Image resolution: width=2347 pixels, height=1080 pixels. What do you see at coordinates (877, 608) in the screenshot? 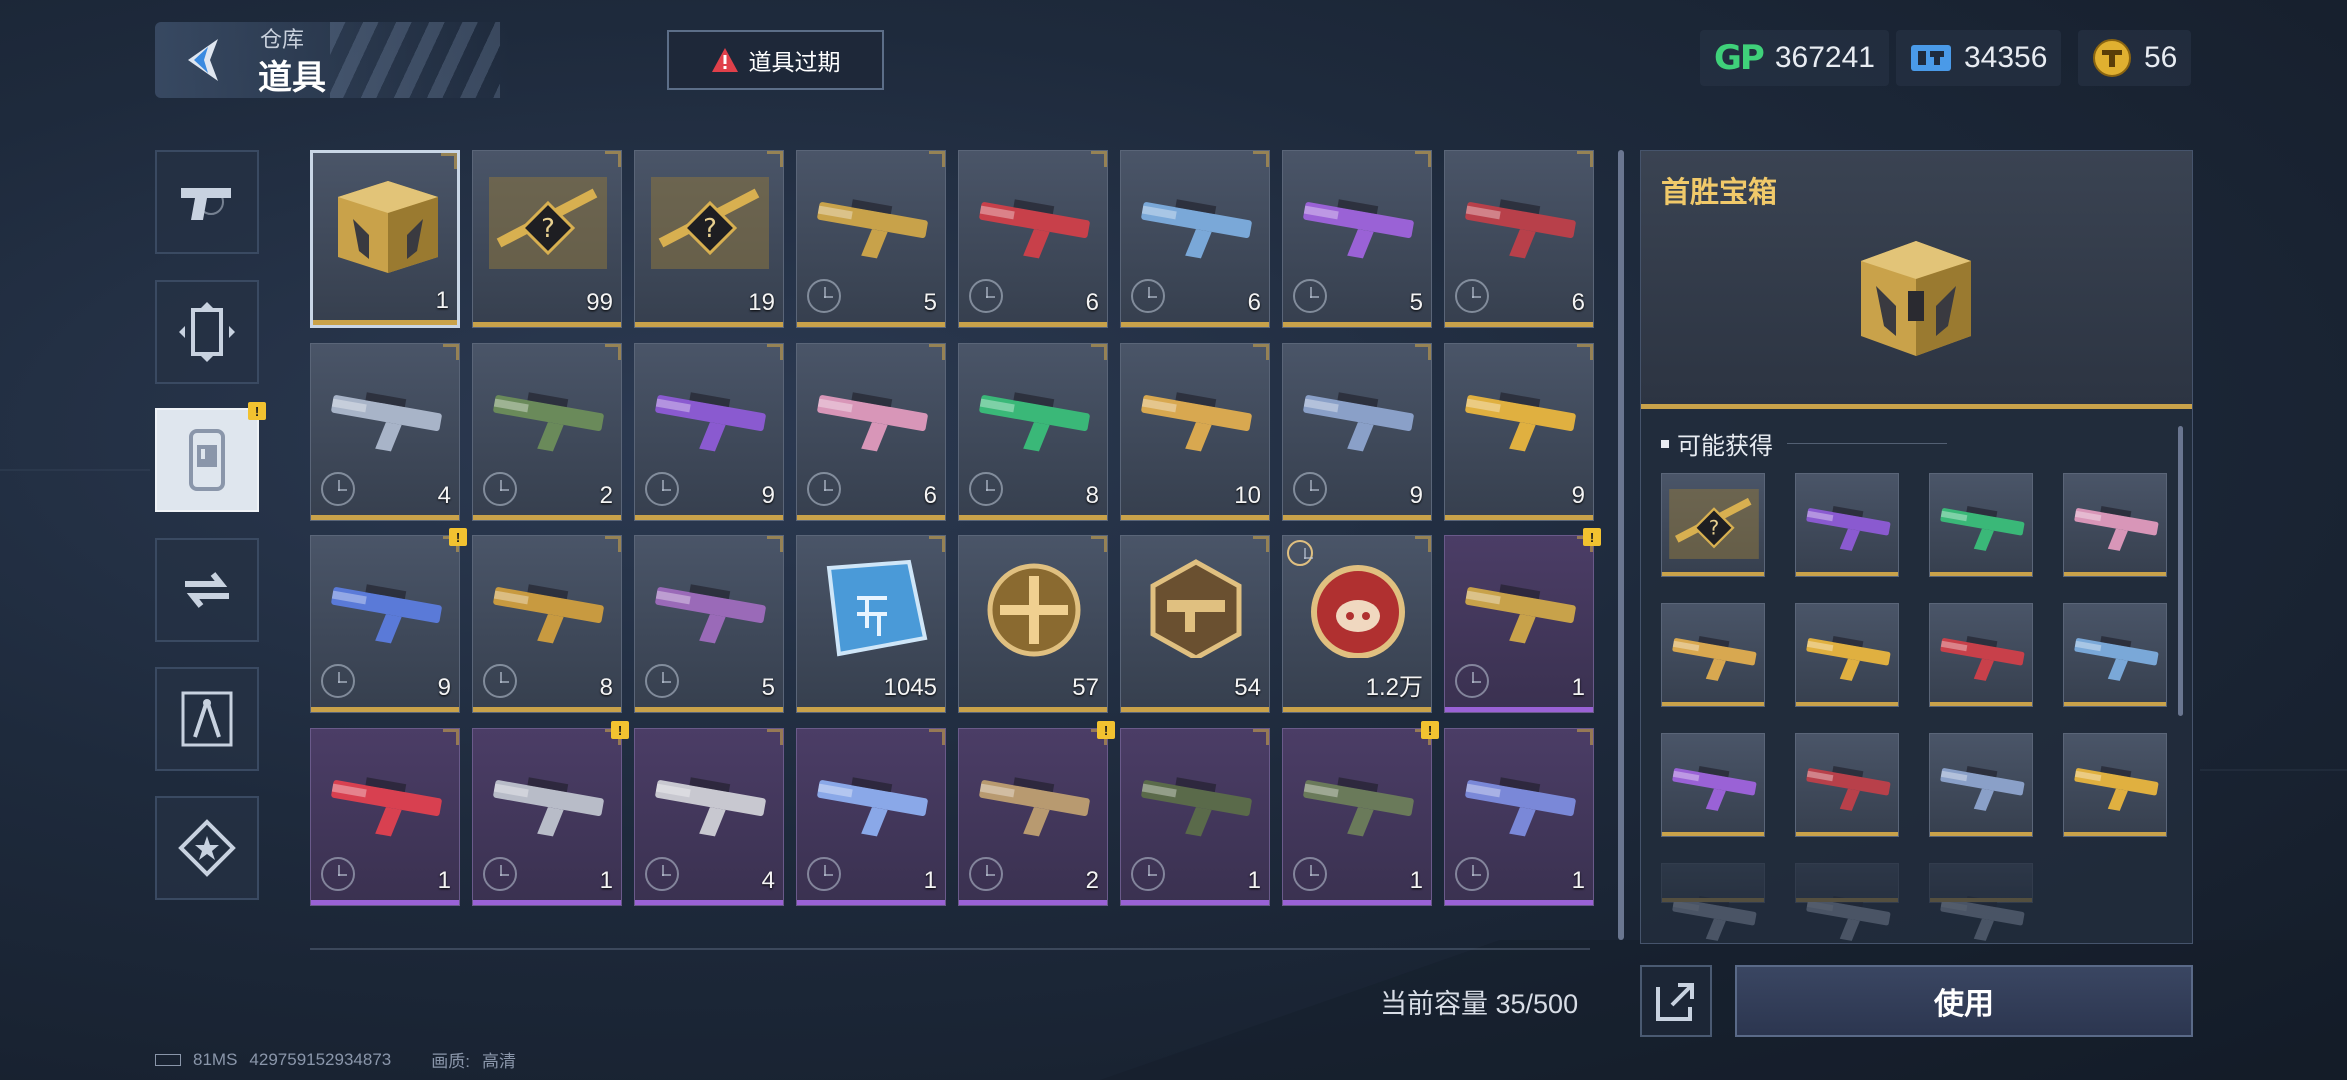
I see `chip-icon` at bounding box center [877, 608].